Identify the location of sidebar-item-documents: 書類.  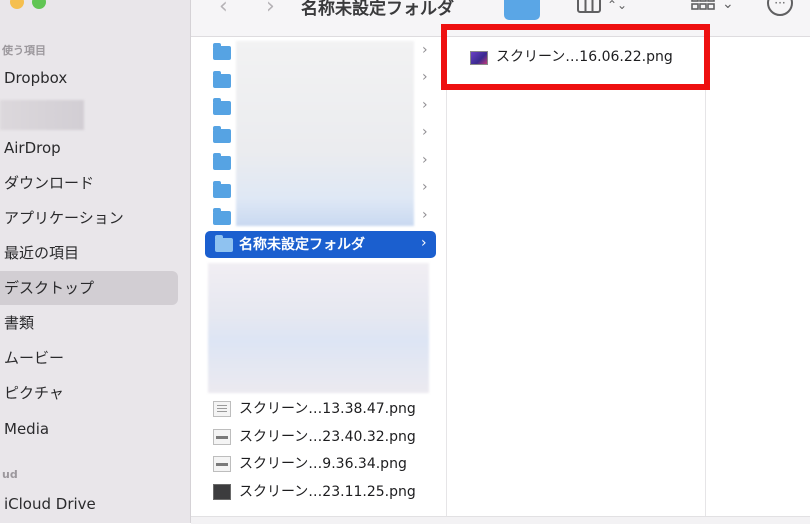
(19, 323).